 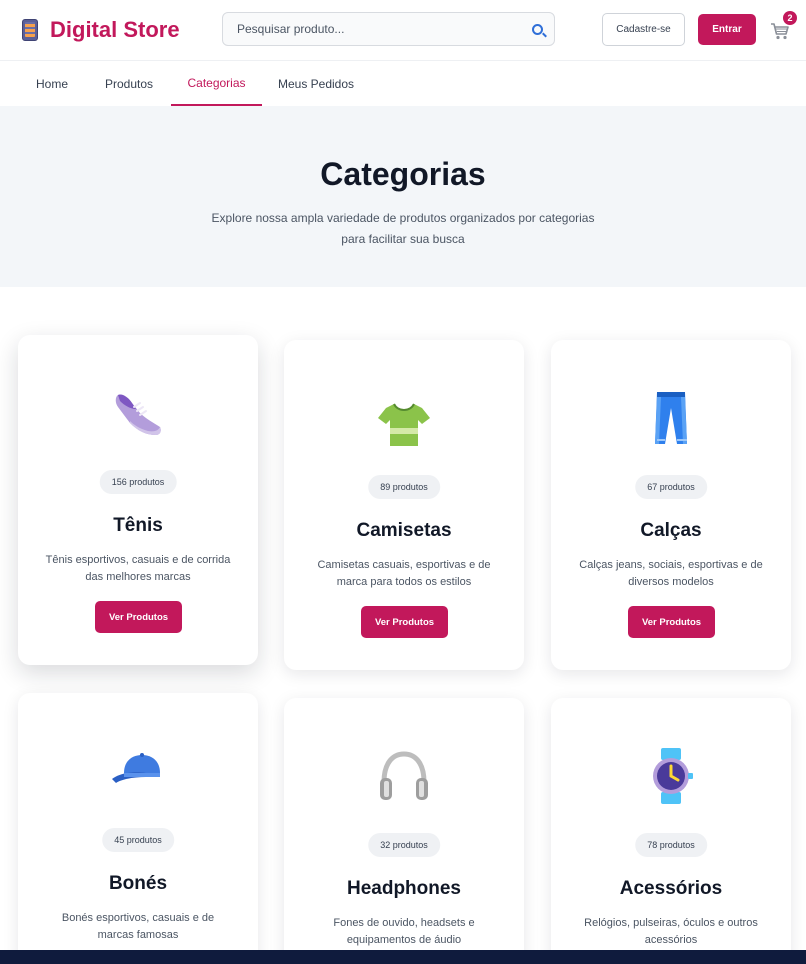 I want to click on nav-home: Home, so click(x=52, y=83).